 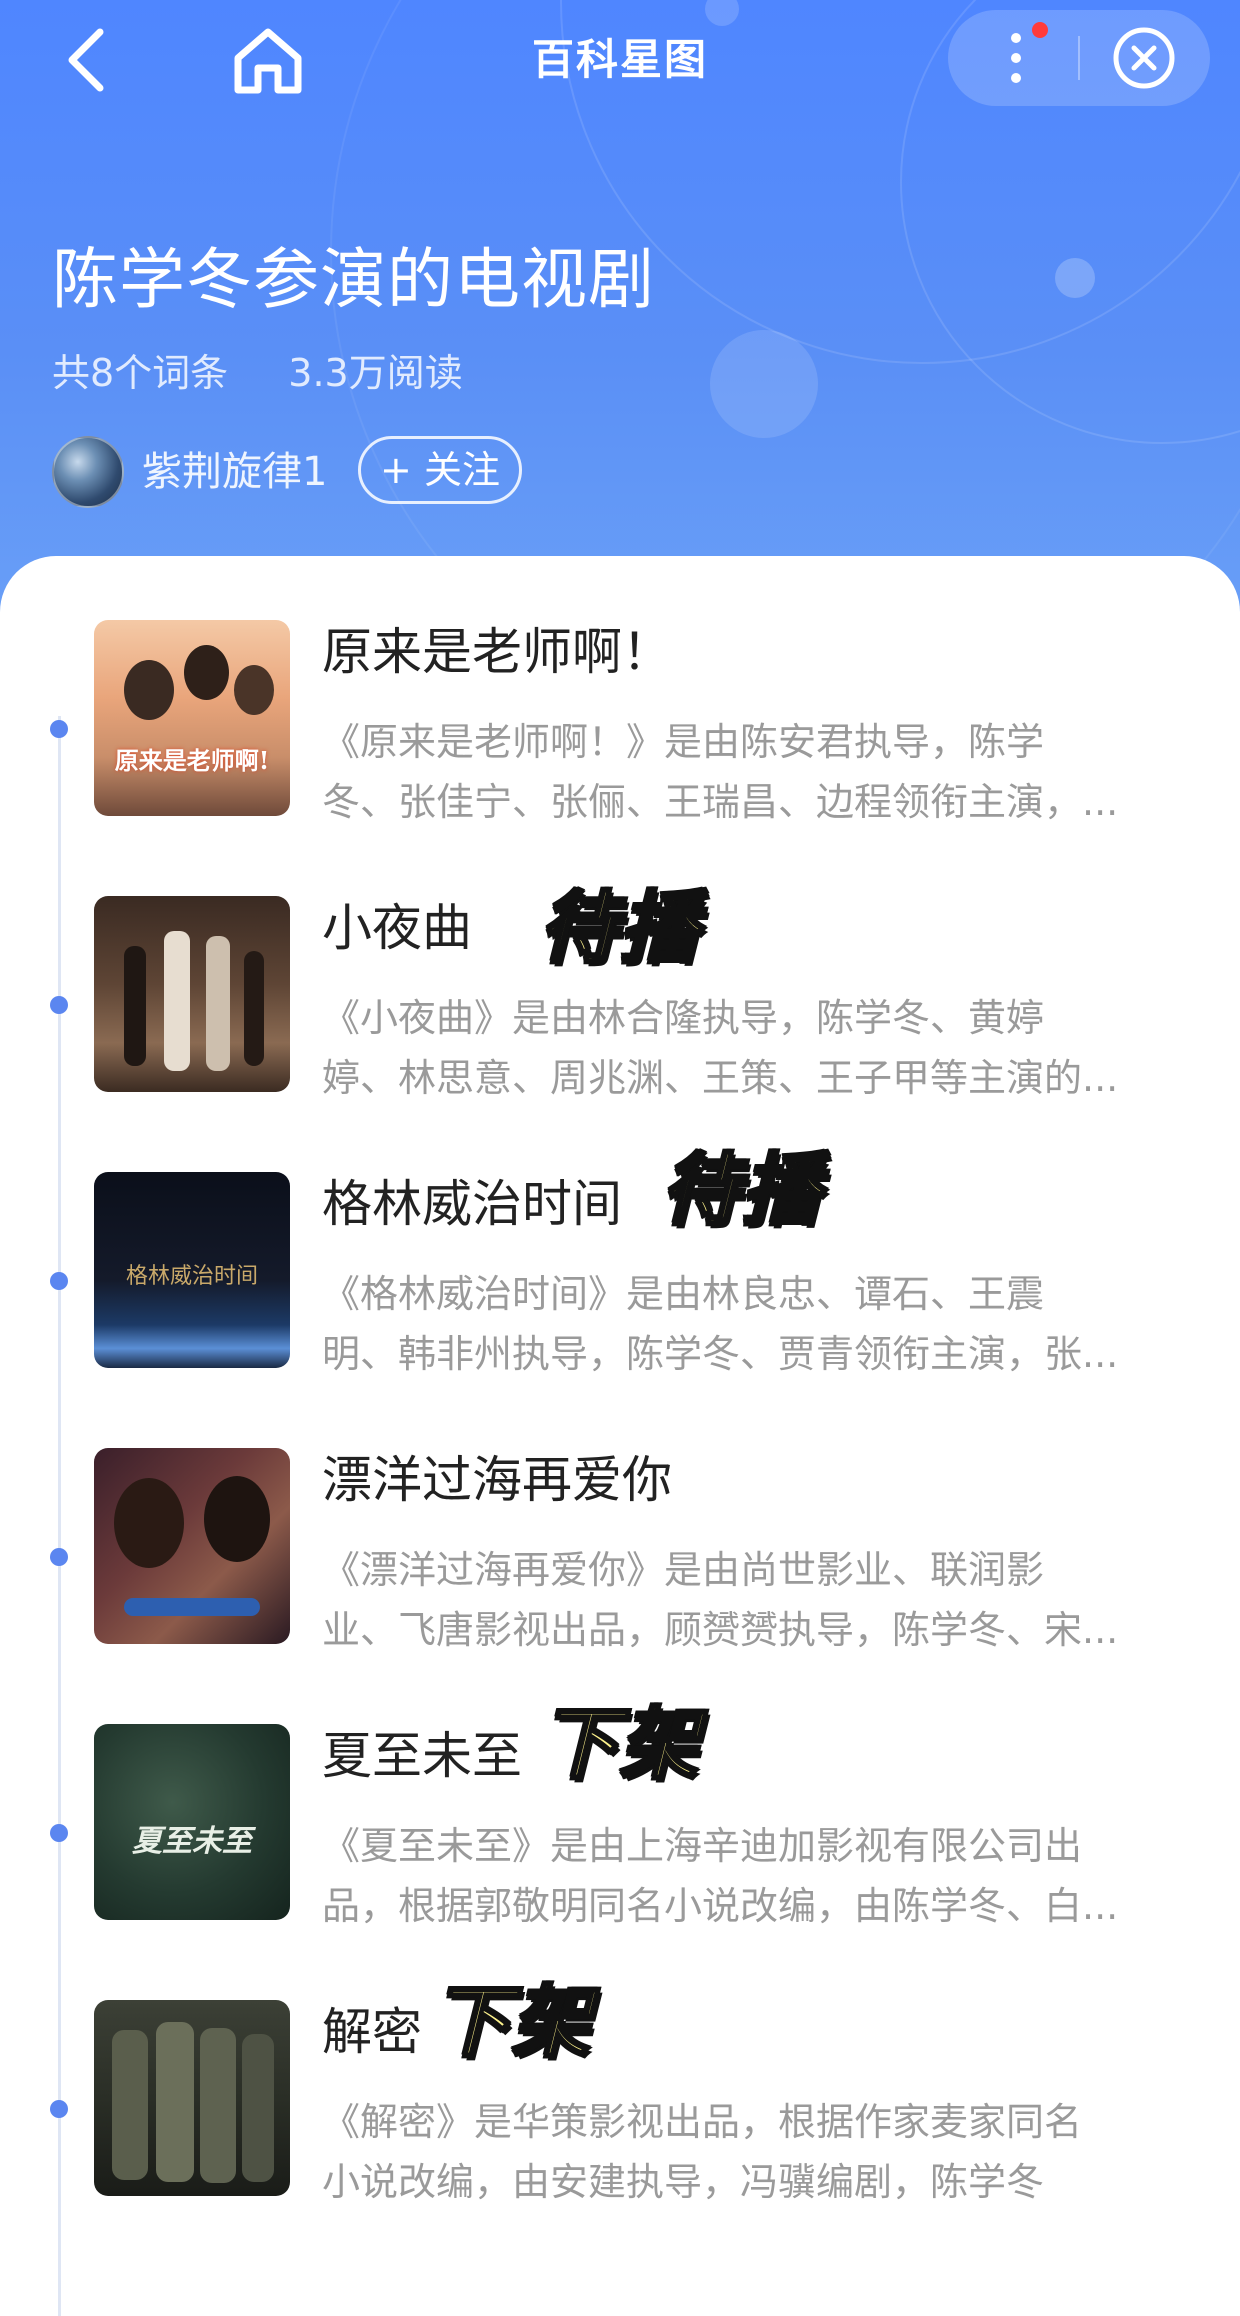 What do you see at coordinates (472, 1204) in the screenshot?
I see `item-title: 格林威治时间` at bounding box center [472, 1204].